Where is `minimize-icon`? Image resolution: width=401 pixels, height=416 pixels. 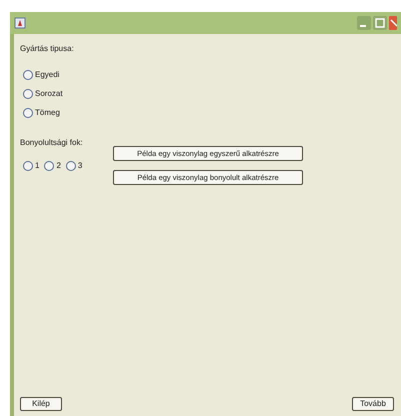 minimize-icon is located at coordinates (364, 23).